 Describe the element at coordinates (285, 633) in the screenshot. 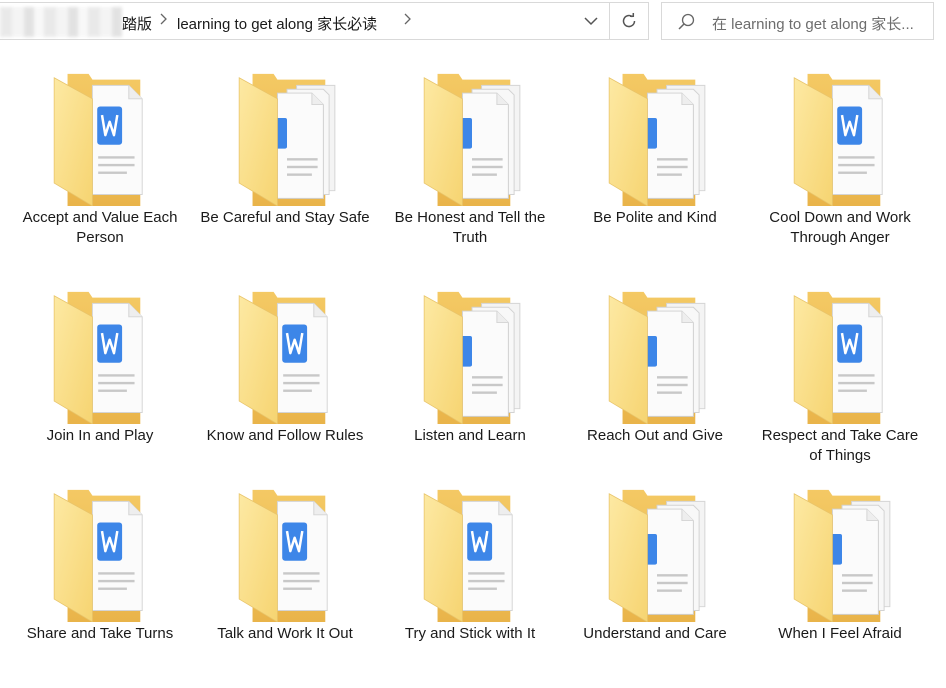

I see `folder-name: Talk and Work It Out` at that location.